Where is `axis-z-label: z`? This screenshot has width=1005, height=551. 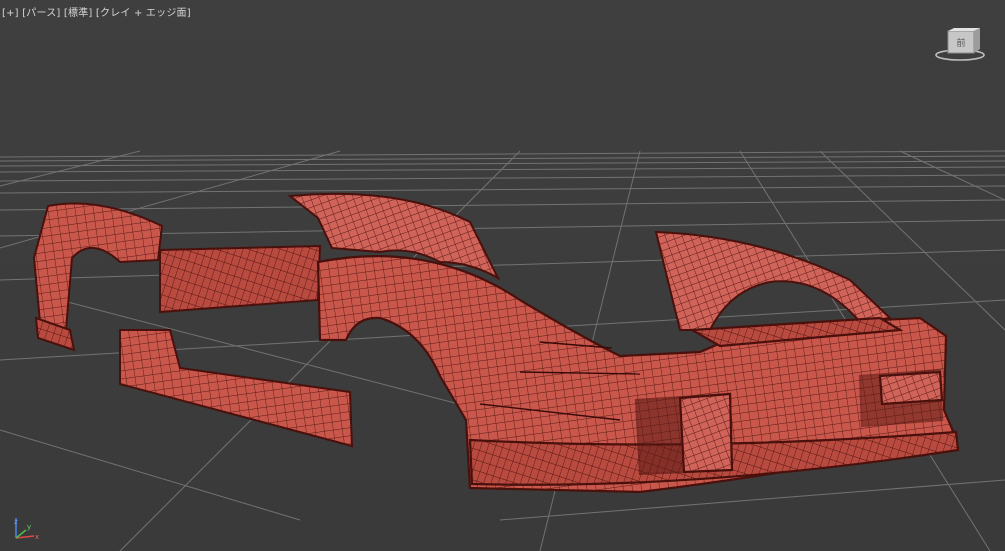 axis-z-label: z is located at coordinates (16, 522).